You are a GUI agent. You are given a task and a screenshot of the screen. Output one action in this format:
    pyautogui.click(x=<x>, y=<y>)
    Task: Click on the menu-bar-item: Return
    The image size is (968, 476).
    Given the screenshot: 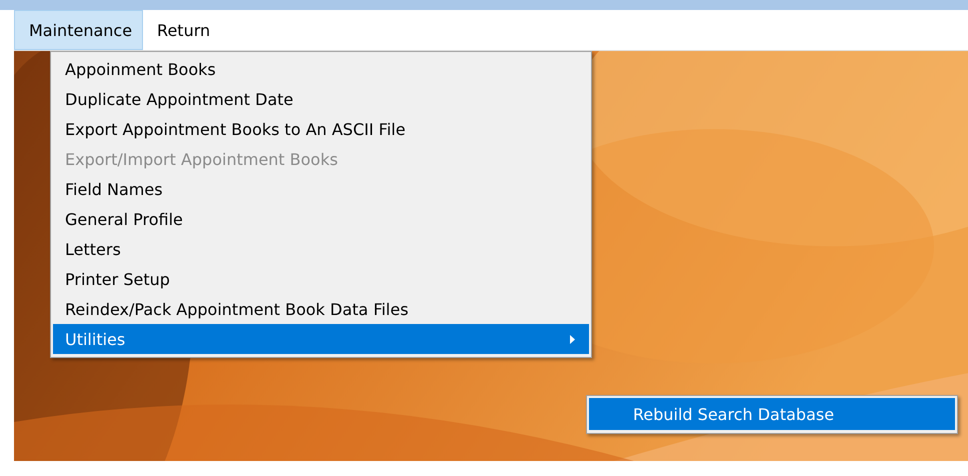 What is the action you would take?
    pyautogui.click(x=181, y=30)
    